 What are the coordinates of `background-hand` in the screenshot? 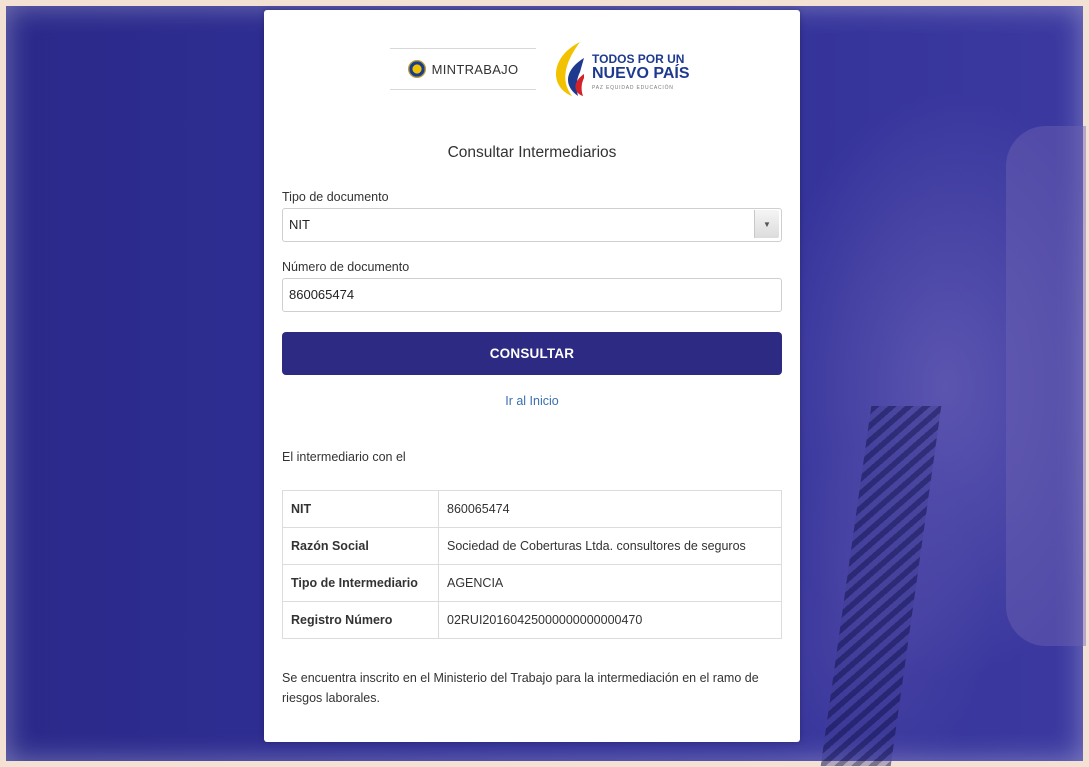 It's located at (1046, 386).